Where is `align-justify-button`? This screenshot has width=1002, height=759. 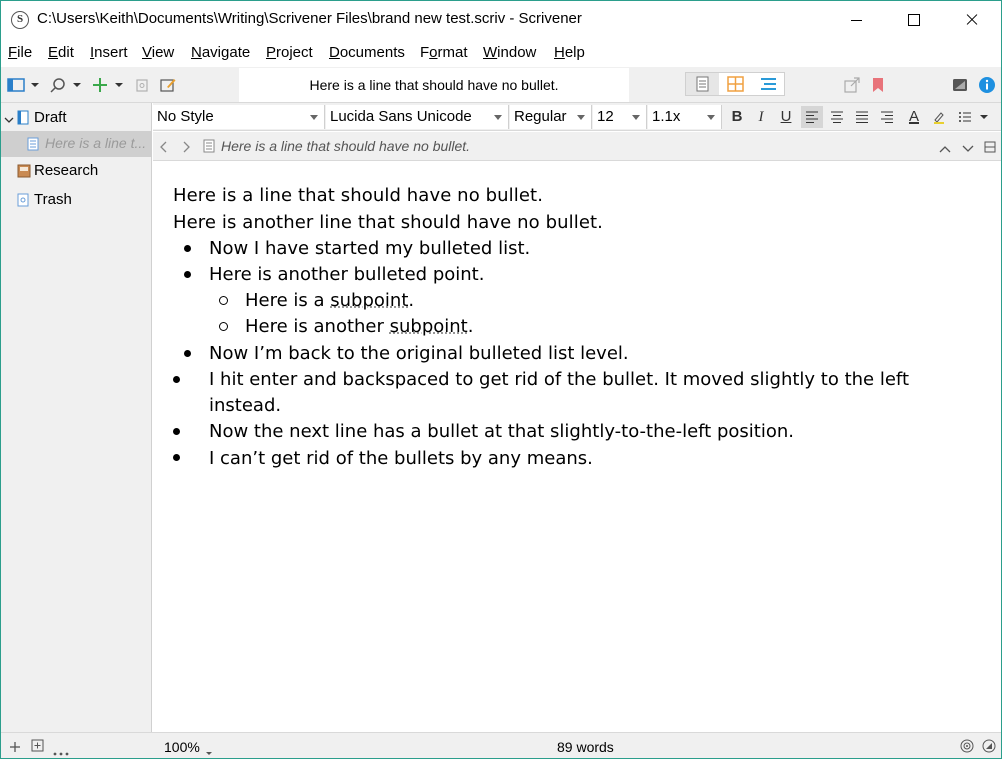
align-justify-button is located at coordinates (862, 117).